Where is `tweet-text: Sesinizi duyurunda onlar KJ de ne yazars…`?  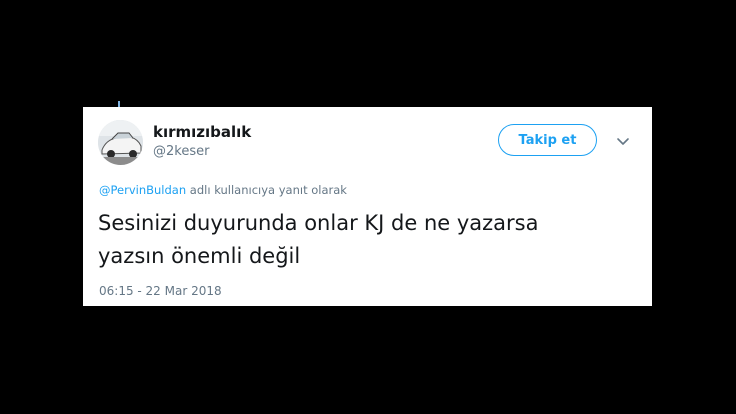 tweet-text: Sesinizi duyurunda onlar KJ de ne yazars… is located at coordinates (358, 240).